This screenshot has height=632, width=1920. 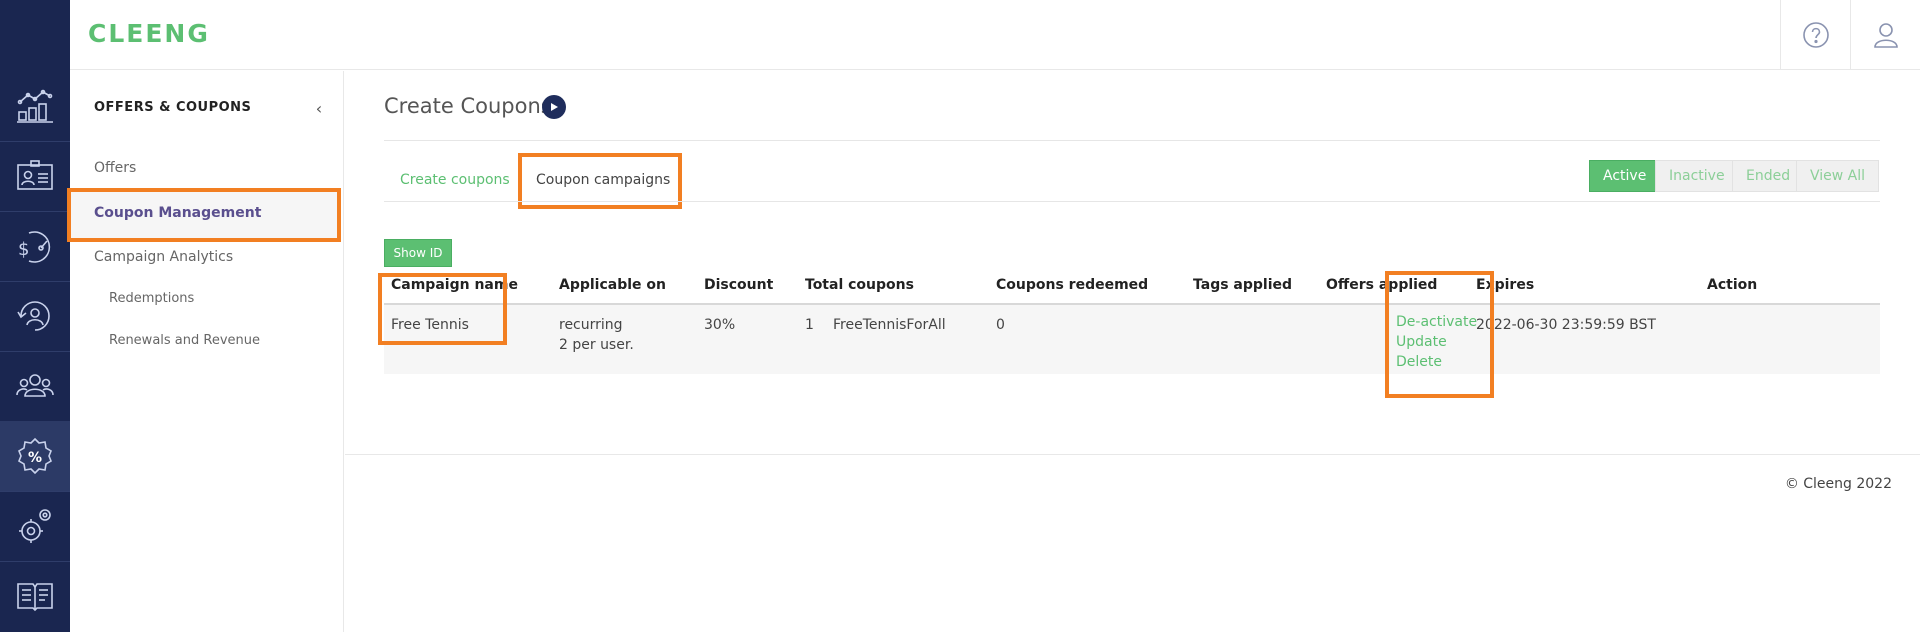 I want to click on column-header-applicable-on: Applicable on, so click(x=612, y=285).